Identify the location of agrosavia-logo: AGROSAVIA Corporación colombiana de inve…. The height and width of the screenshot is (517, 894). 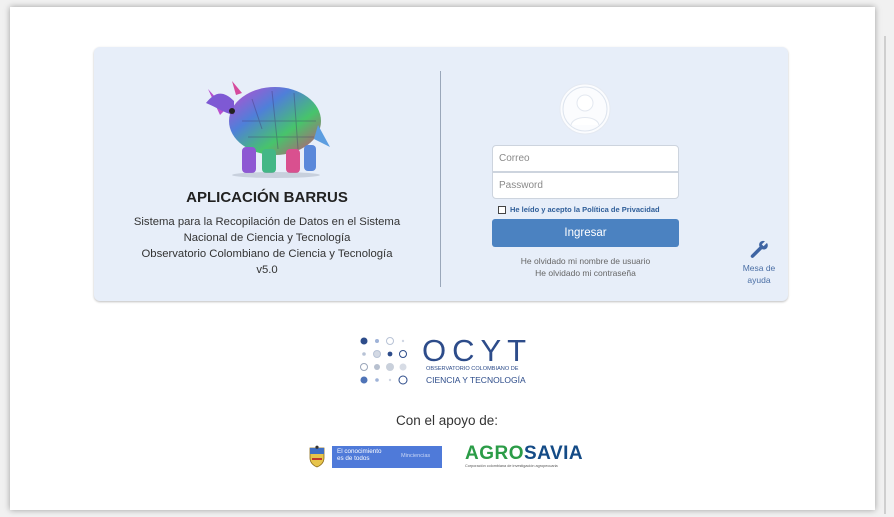
(524, 457).